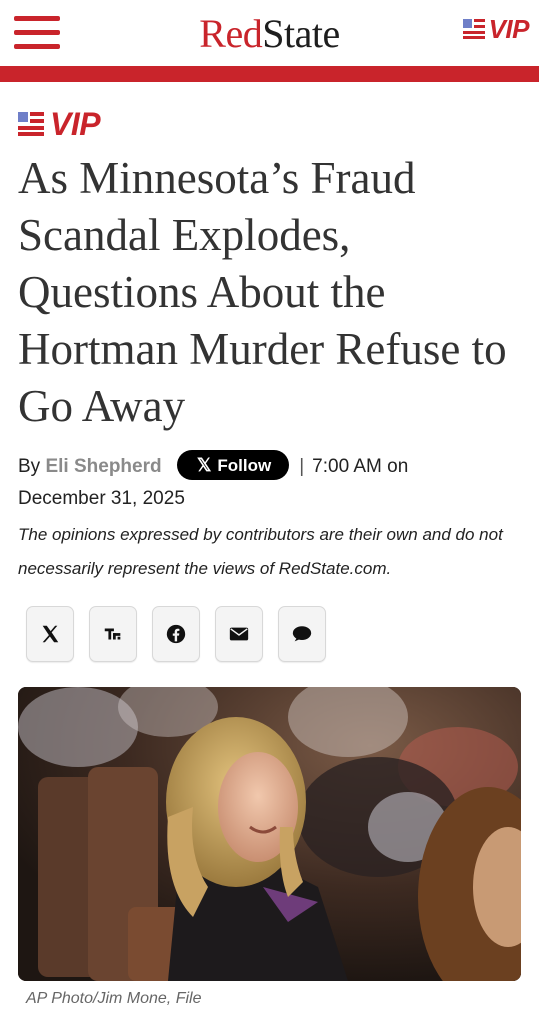 Image resolution: width=539 pixels, height=1024 pixels. I want to click on author-link: Eli Shepherd, so click(103, 466).